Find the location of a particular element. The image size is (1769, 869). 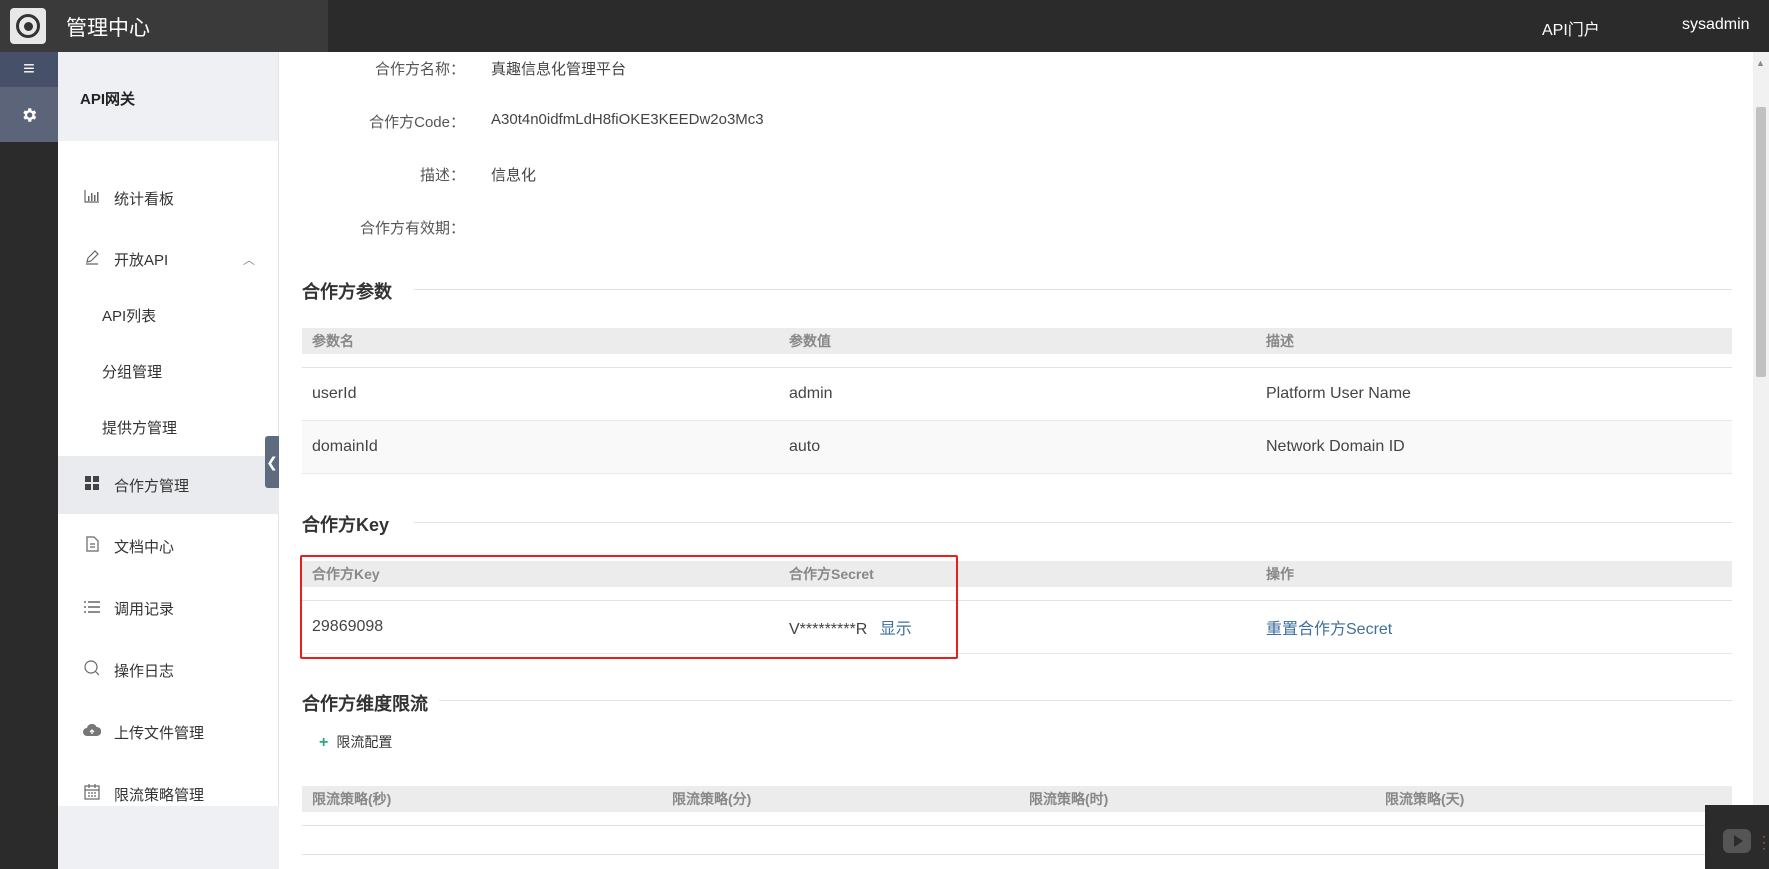

sidebar-item-open-api: 开放API ︿ is located at coordinates (168, 259).